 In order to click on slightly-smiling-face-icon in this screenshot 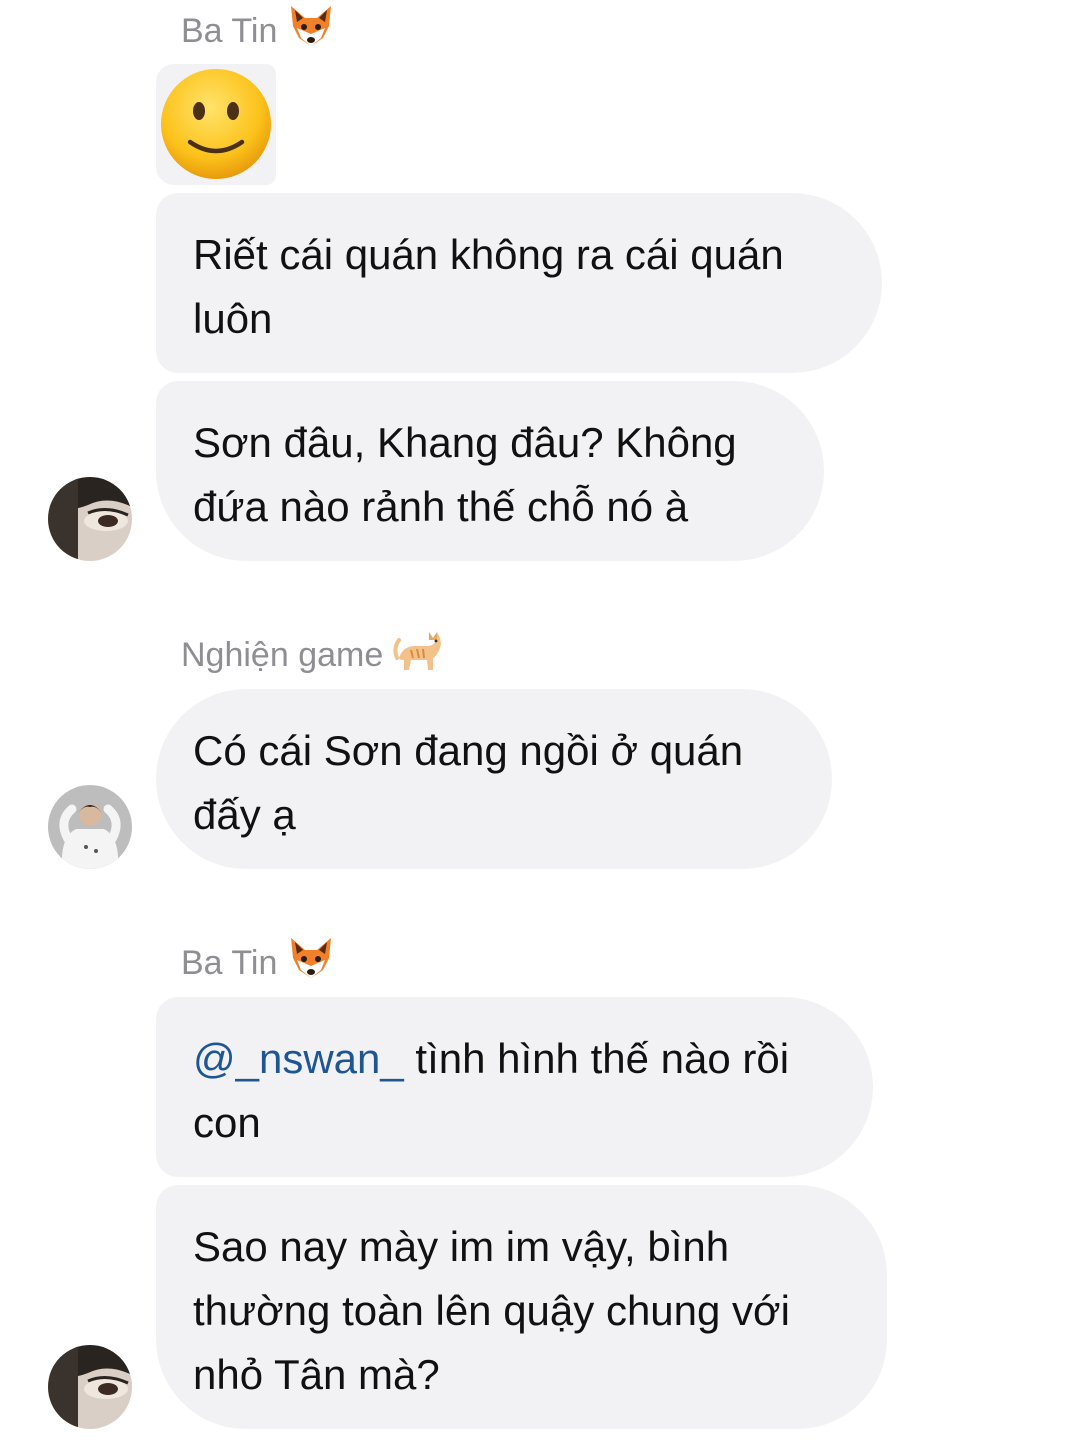, I will do `click(216, 124)`.